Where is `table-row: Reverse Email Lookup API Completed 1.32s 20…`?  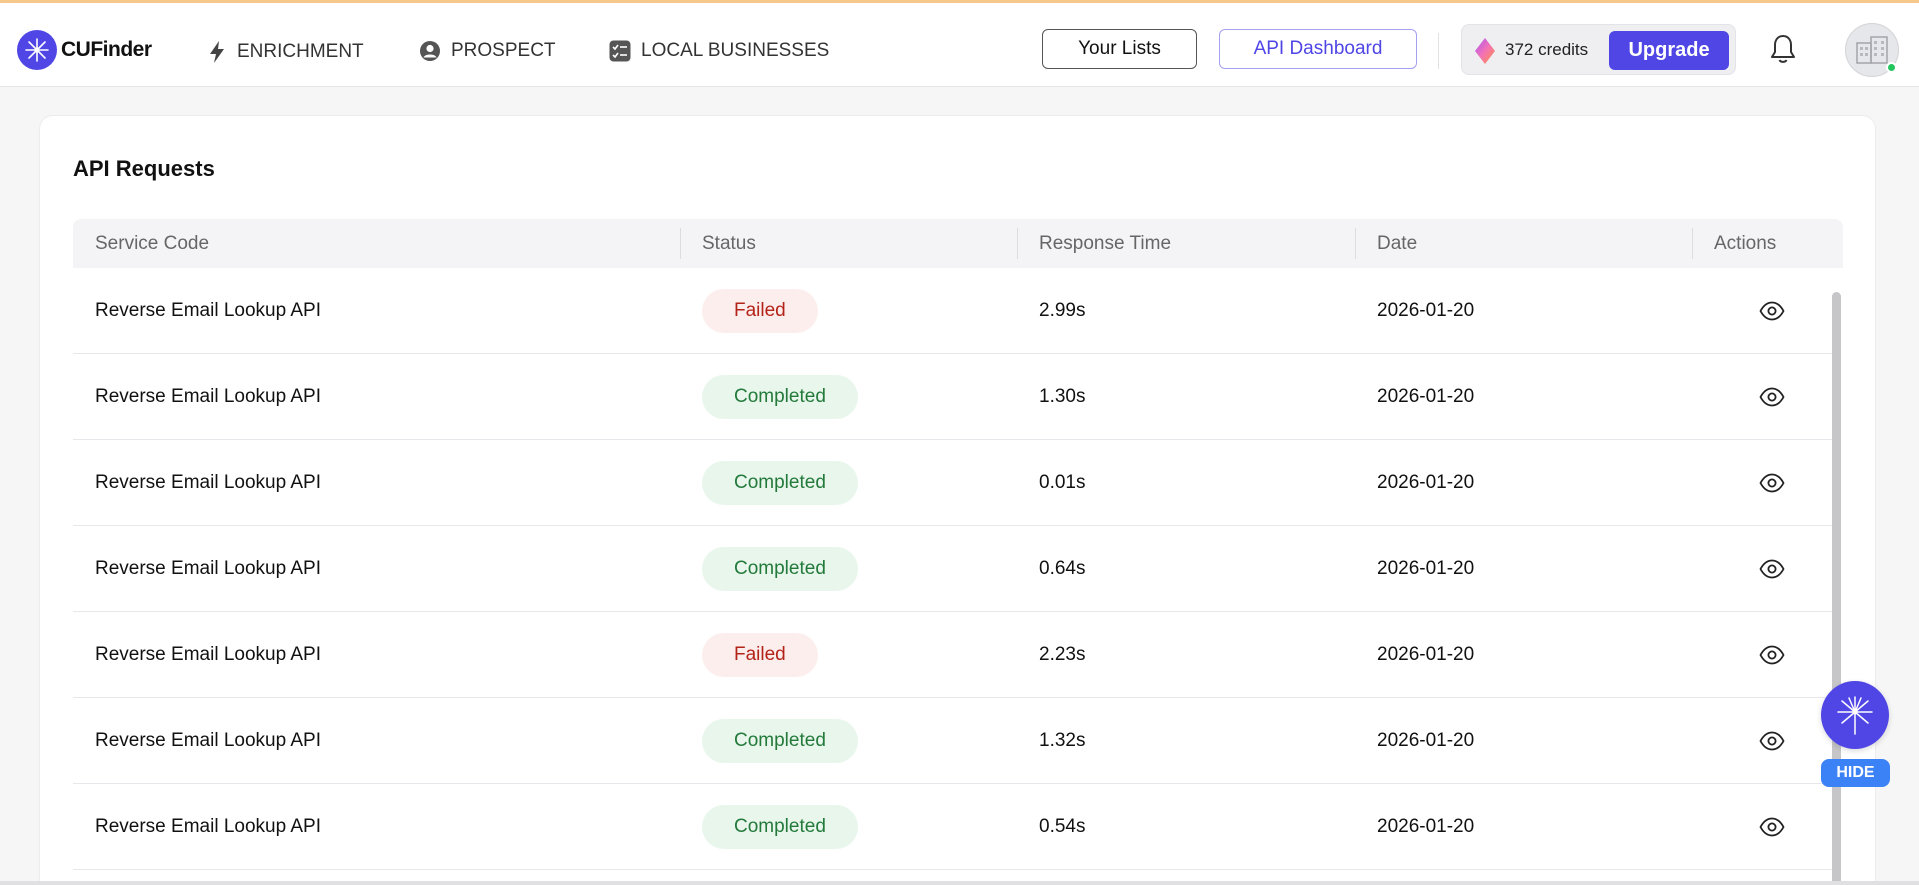 table-row: Reverse Email Lookup API Completed 1.32s 20… is located at coordinates (953, 741).